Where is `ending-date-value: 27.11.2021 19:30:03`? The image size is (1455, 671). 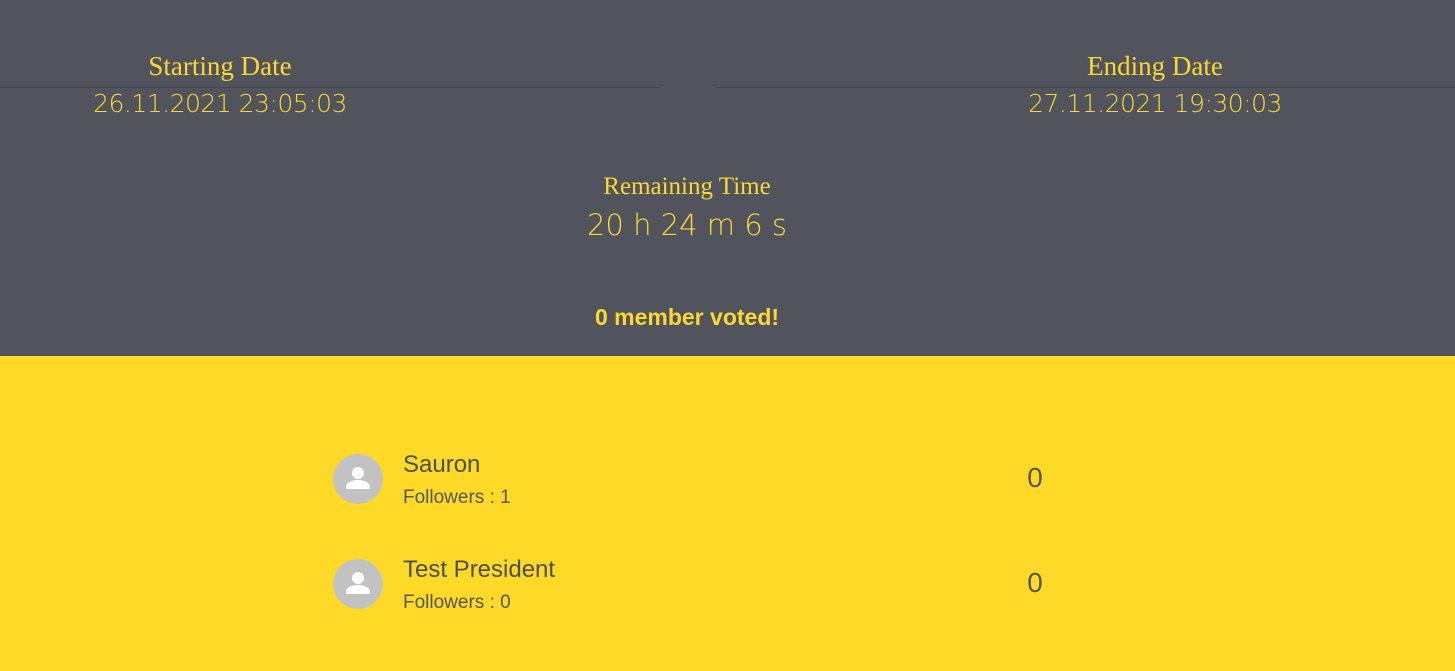 ending-date-value: 27.11.2021 19:30:03 is located at coordinates (1155, 103).